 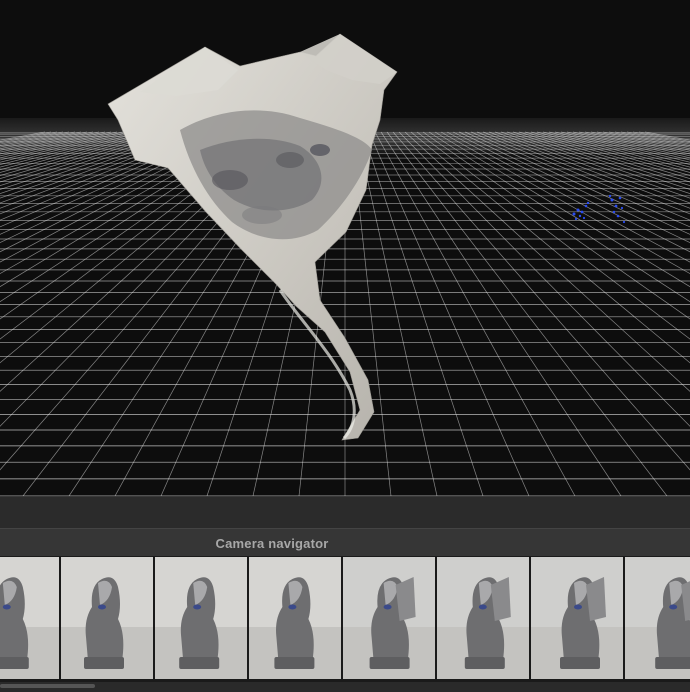 What do you see at coordinates (272, 543) in the screenshot?
I see `panel-title: Camera navigator` at bounding box center [272, 543].